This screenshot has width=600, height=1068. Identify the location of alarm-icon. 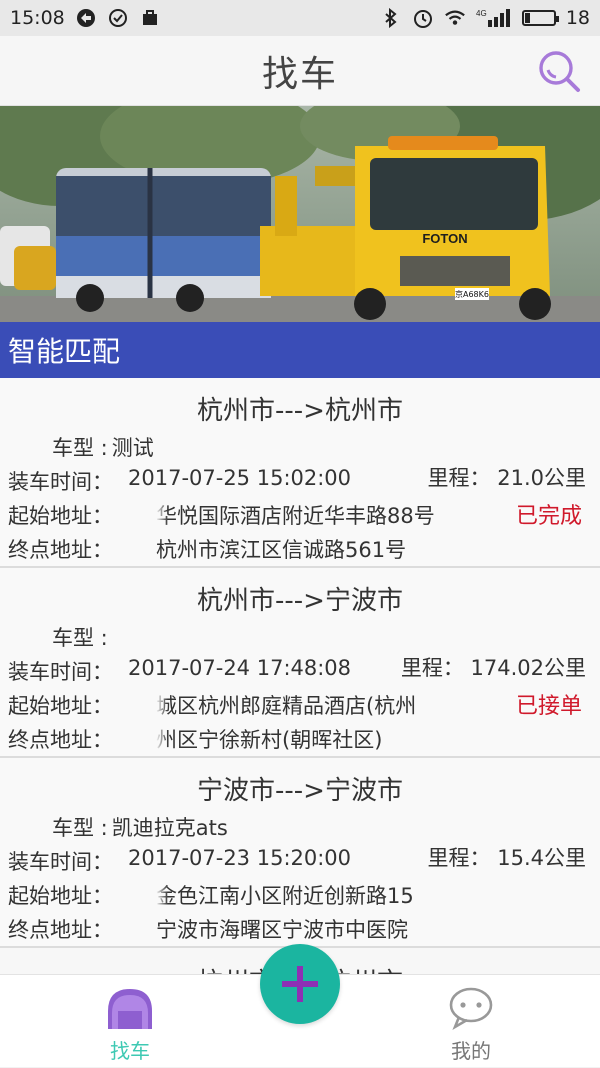
(423, 18).